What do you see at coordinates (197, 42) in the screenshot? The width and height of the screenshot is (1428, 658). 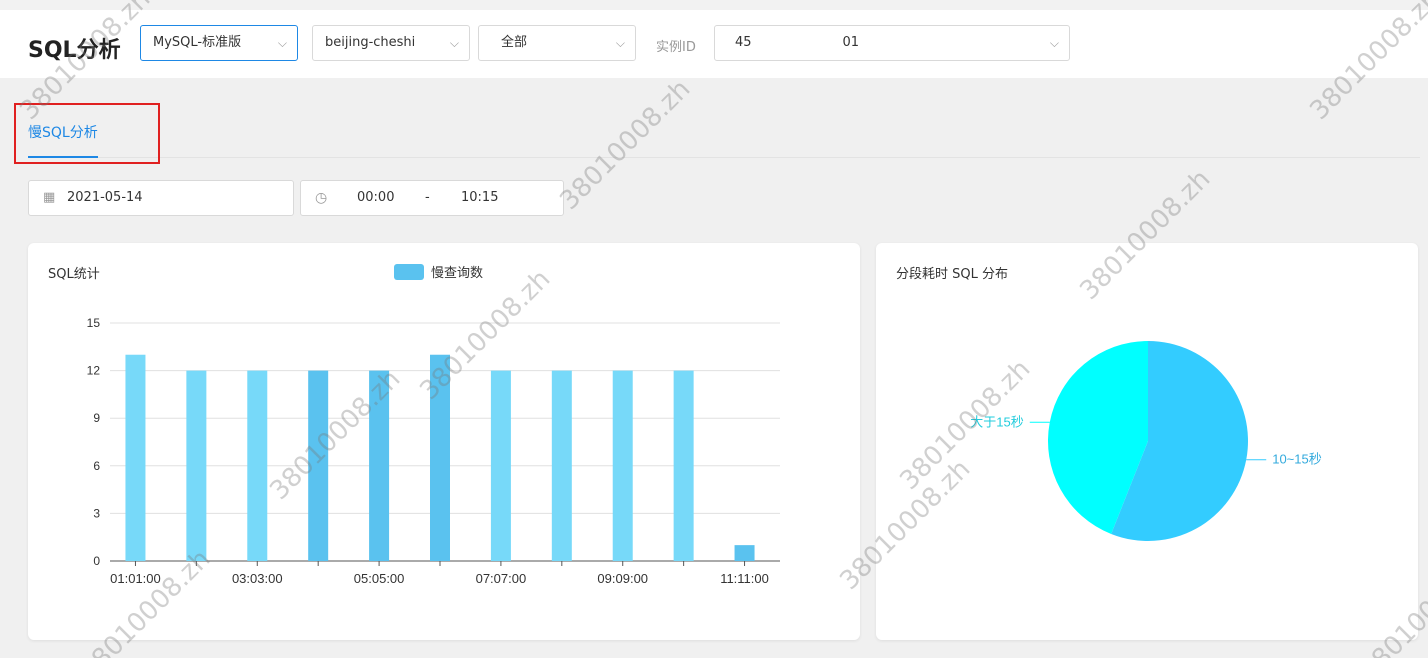 I see `engine-select-value: MySQL-标准版` at bounding box center [197, 42].